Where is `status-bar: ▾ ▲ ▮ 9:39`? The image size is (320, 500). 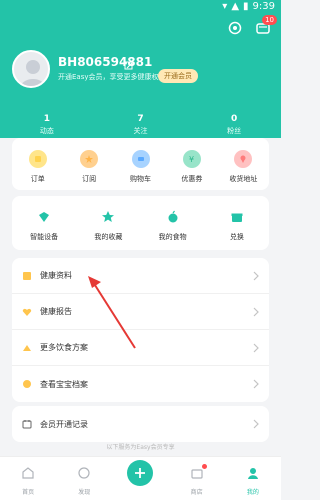 status-bar: ▾ ▲ ▮ 9:39 is located at coordinates (140, 7).